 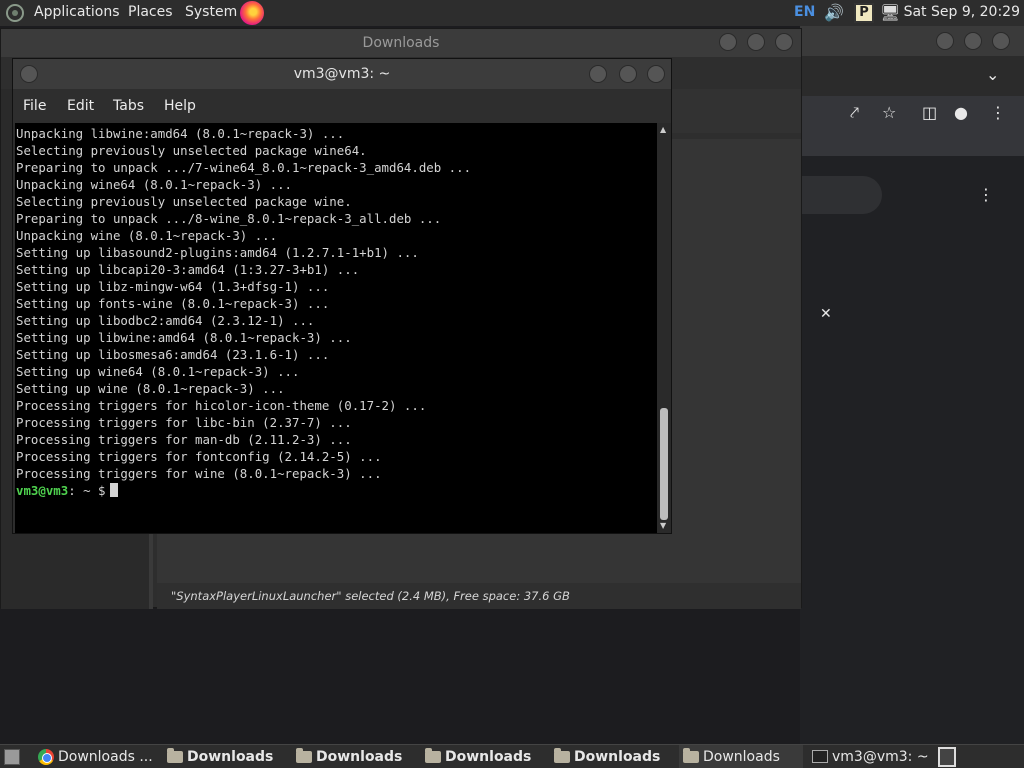 I want to click on text-cursor, so click(x=113, y=490).